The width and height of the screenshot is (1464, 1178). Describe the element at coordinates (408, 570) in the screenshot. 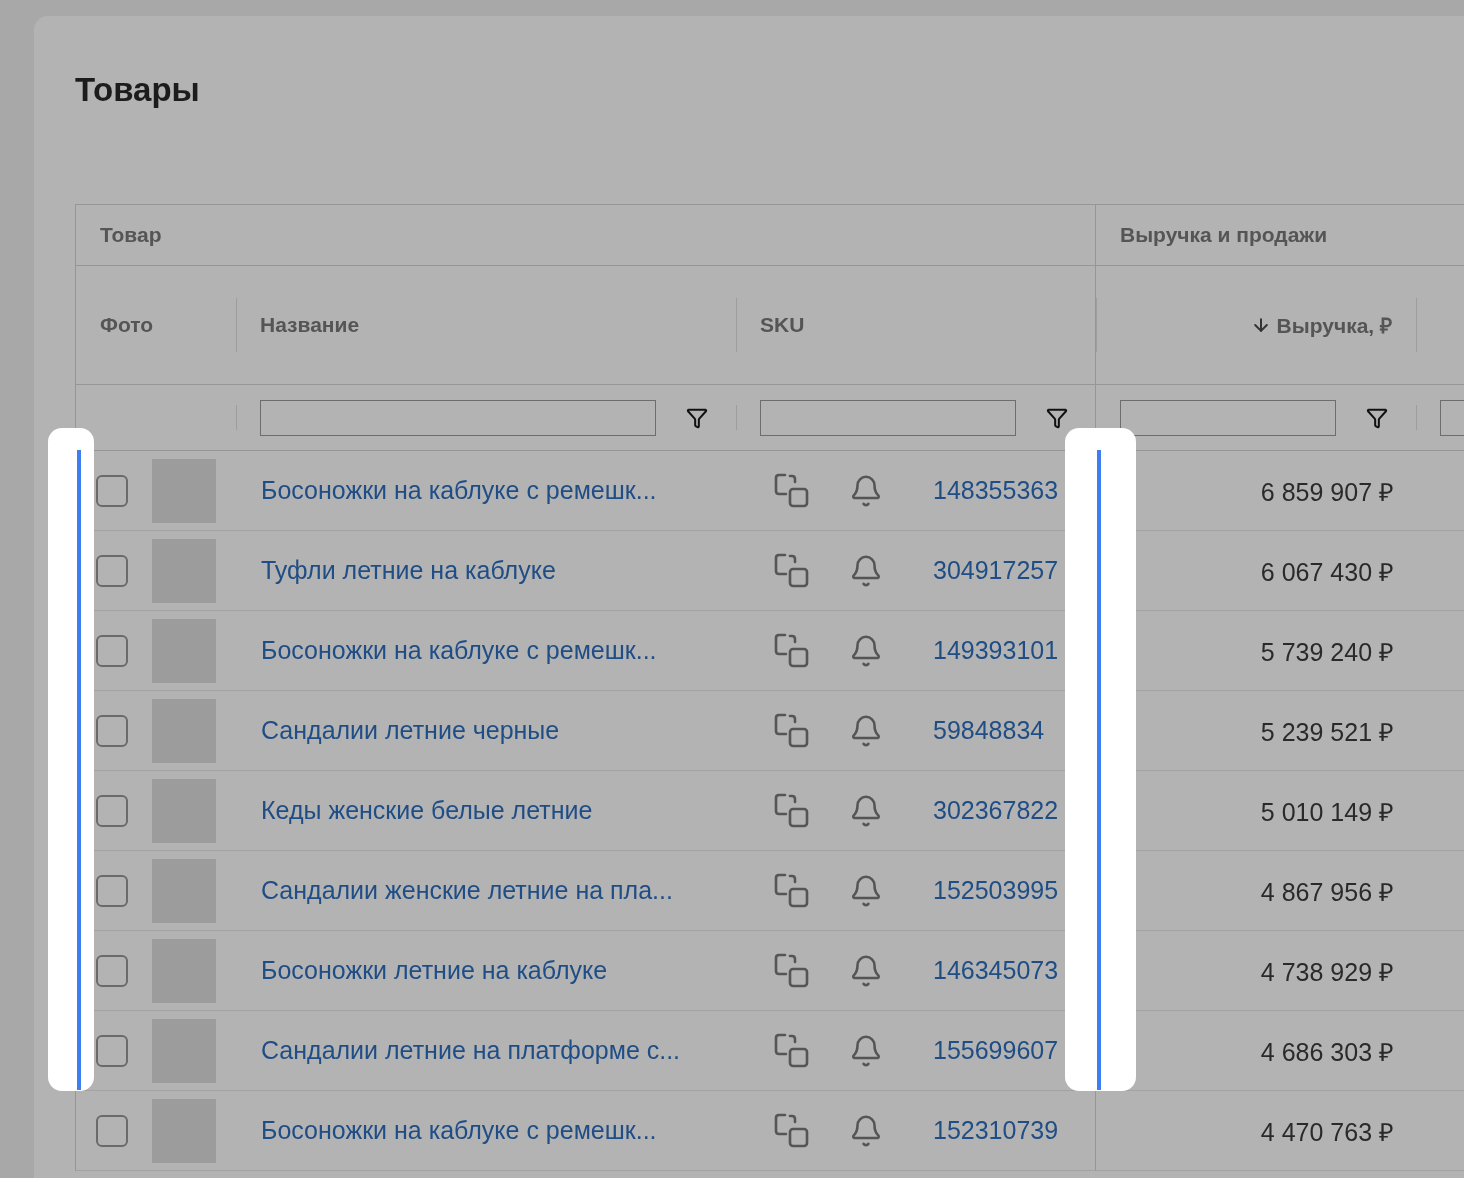

I see `product-link: Туфли летние на каблуке` at that location.